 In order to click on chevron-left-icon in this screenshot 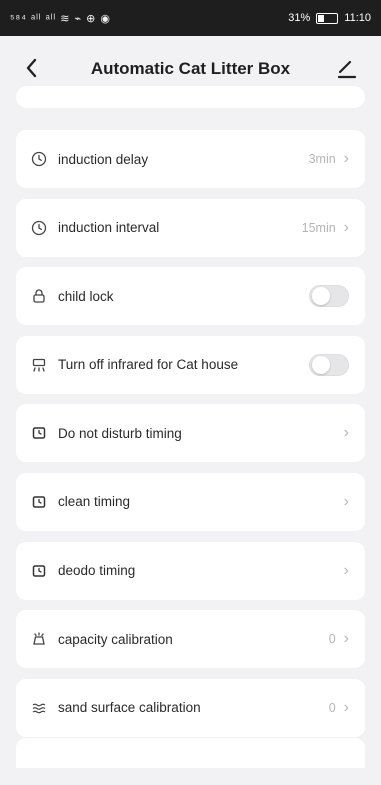, I will do `click(31, 68)`.